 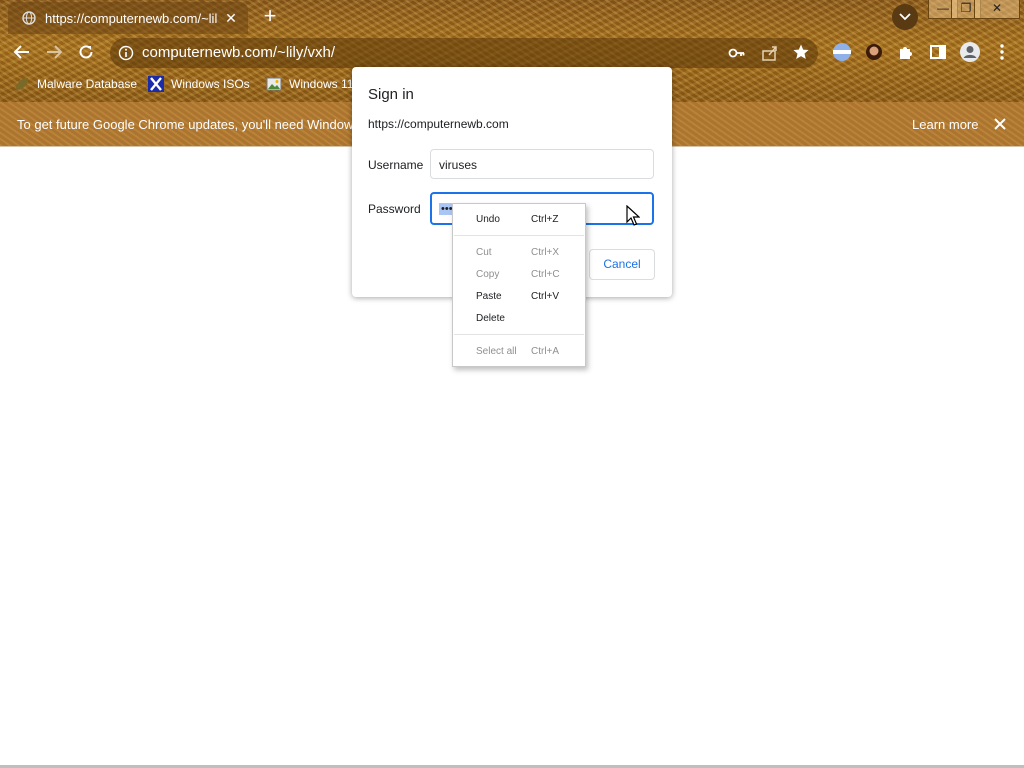 I want to click on window-close-icon: ✕, so click(x=997, y=9).